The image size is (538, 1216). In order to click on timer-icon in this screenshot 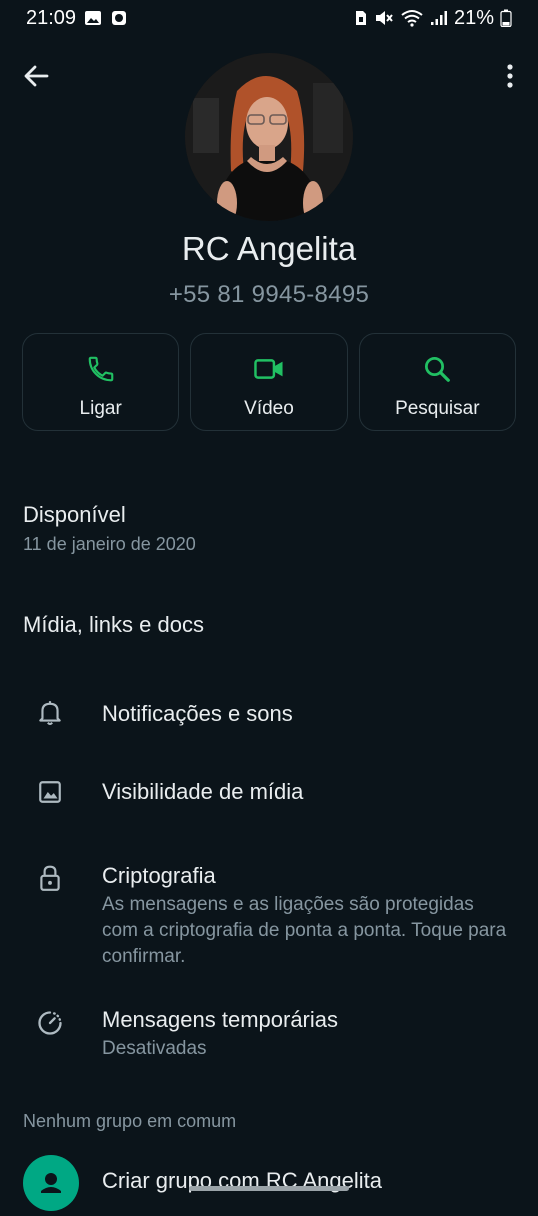, I will do `click(50, 1023)`.